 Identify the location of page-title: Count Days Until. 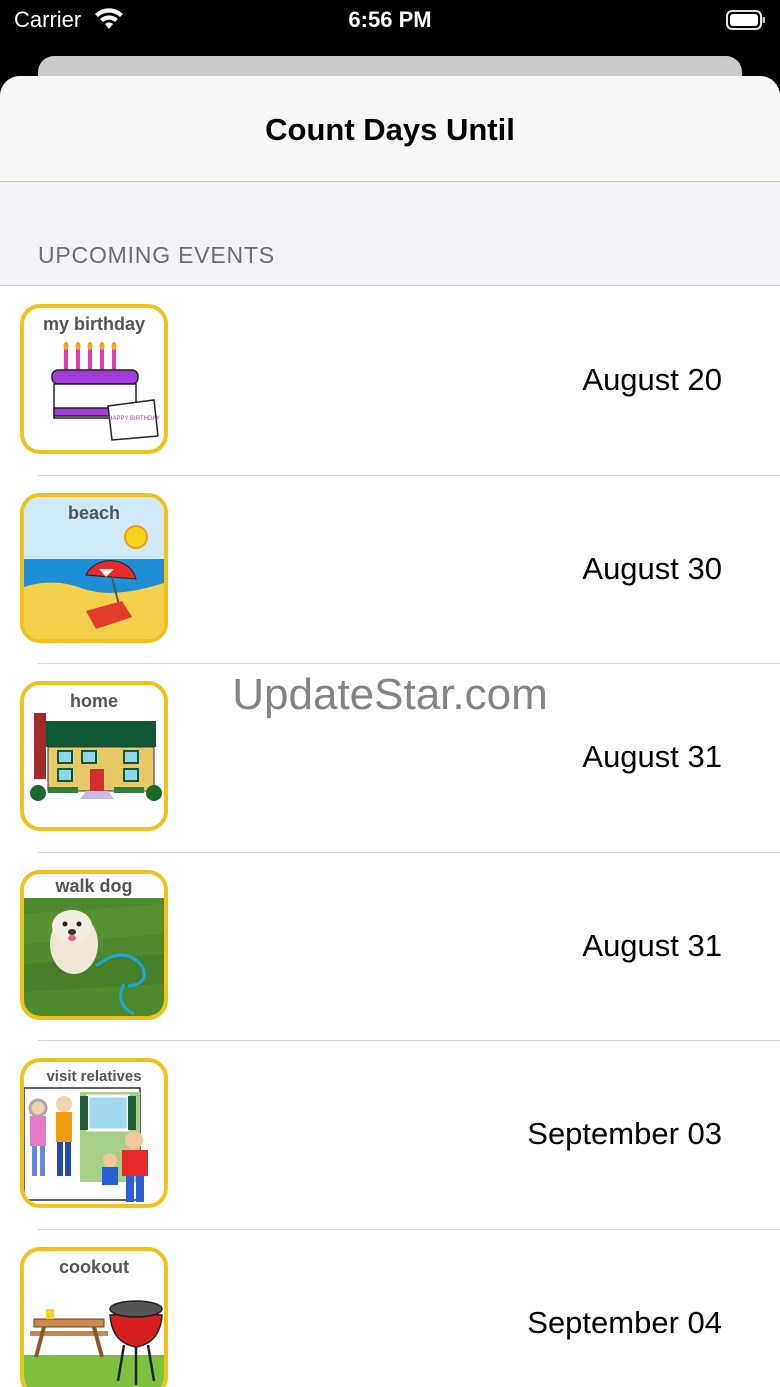
(390, 129).